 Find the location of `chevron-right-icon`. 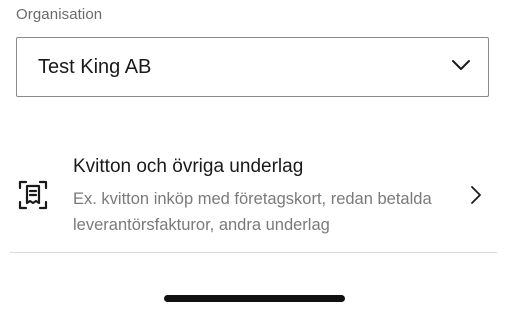

chevron-right-icon is located at coordinates (476, 195).